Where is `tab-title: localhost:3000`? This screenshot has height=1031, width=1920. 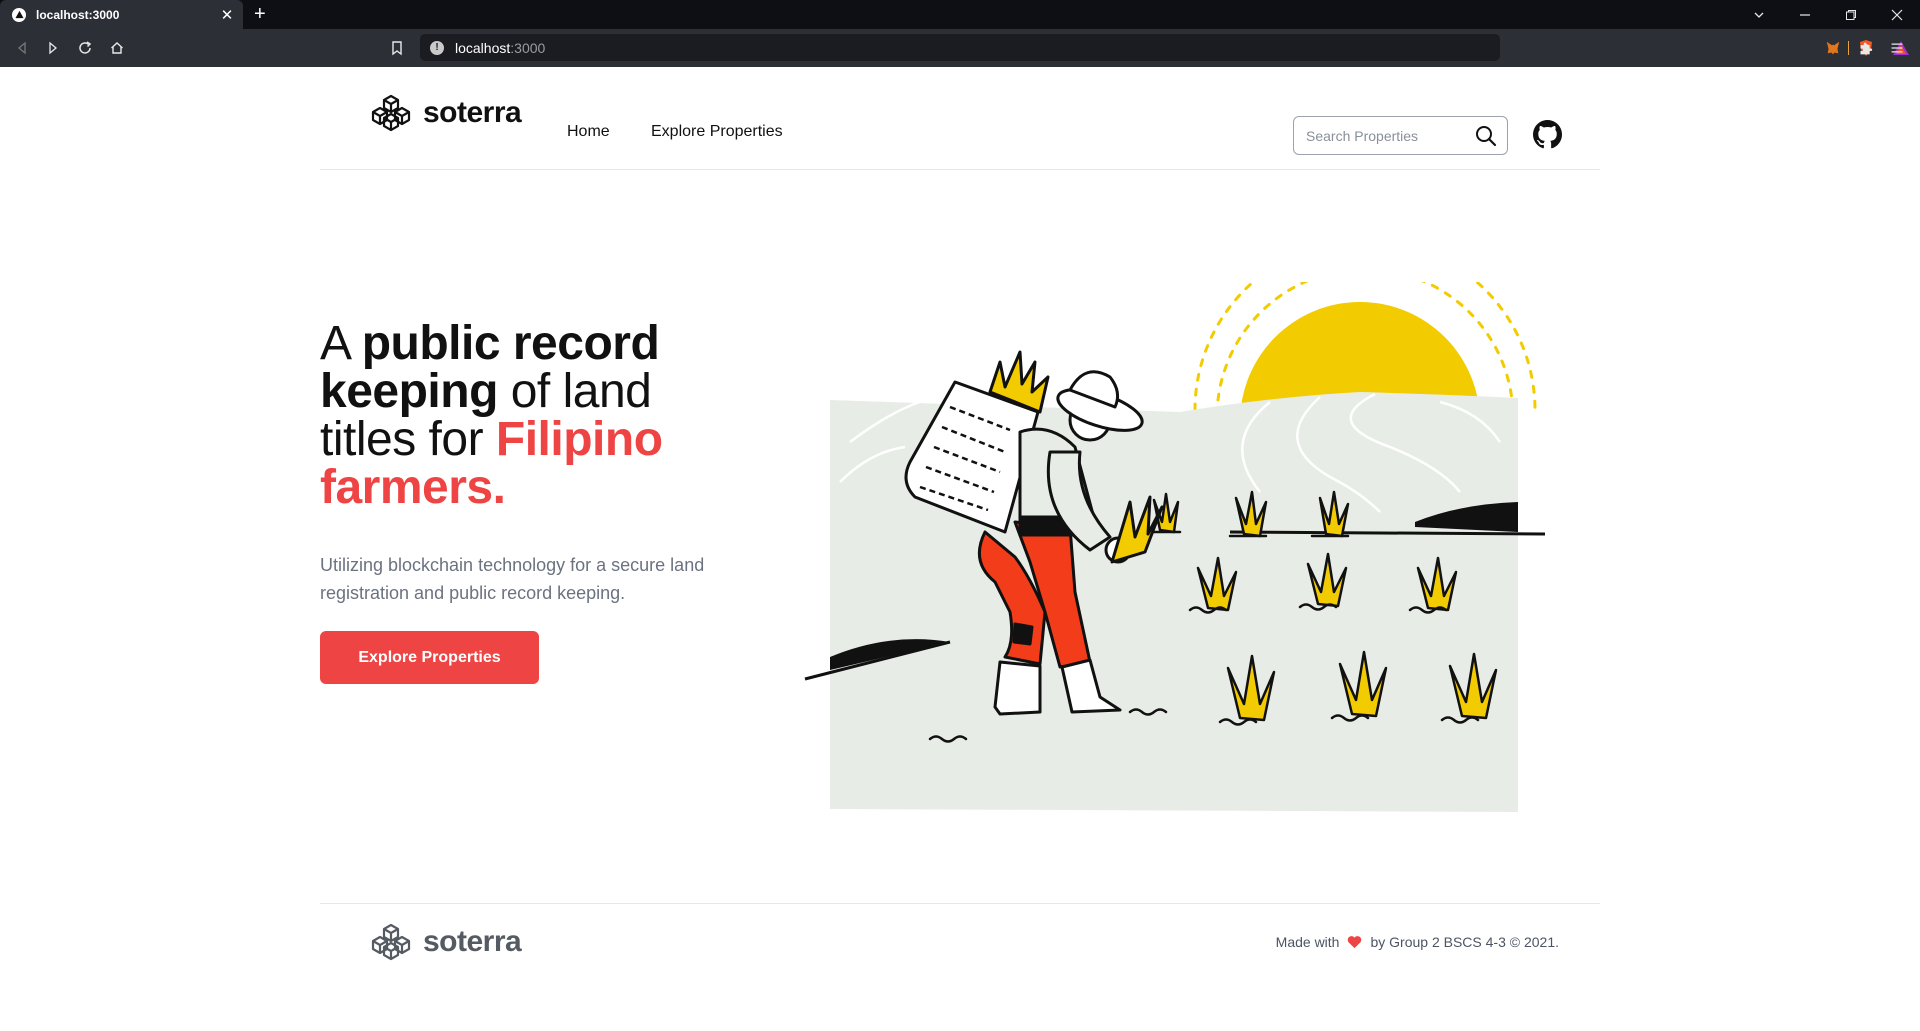 tab-title: localhost:3000 is located at coordinates (78, 14).